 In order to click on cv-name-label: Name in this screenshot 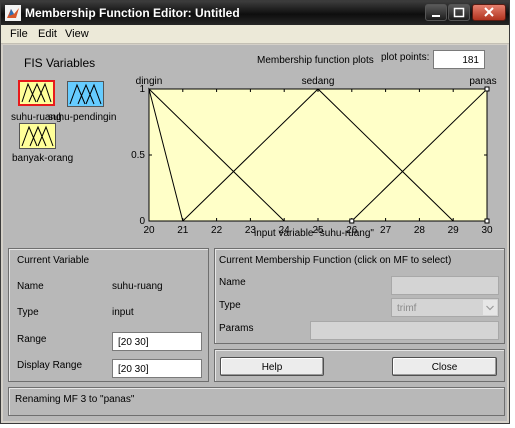, I will do `click(30, 286)`.